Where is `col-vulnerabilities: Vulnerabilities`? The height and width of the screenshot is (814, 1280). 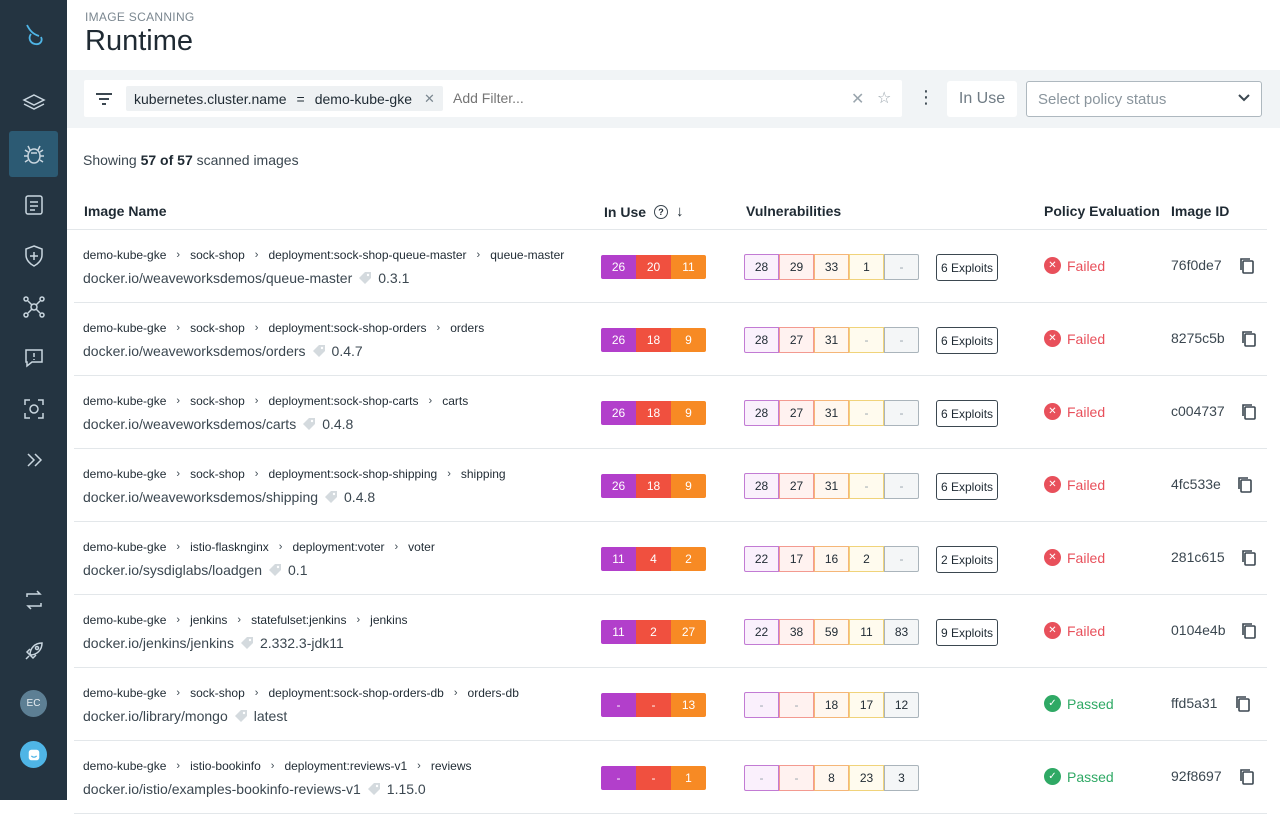
col-vulnerabilities: Vulnerabilities is located at coordinates (793, 211).